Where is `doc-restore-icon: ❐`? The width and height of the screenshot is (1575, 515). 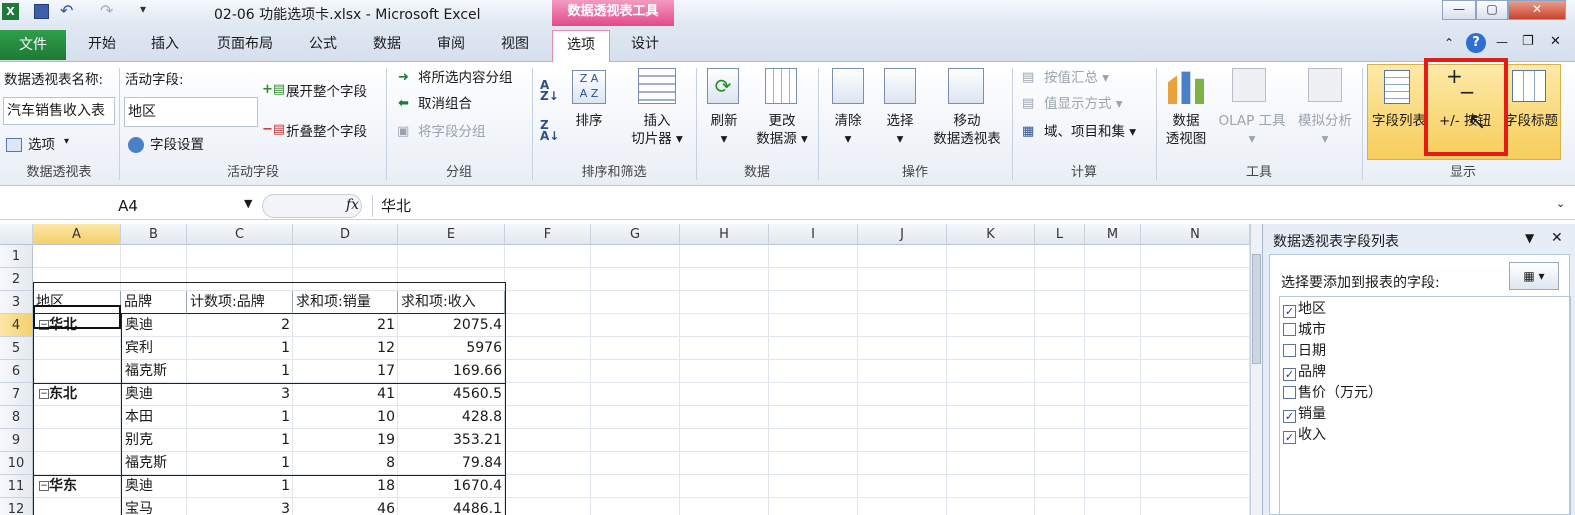
doc-restore-icon: ❐ is located at coordinates (1528, 41).